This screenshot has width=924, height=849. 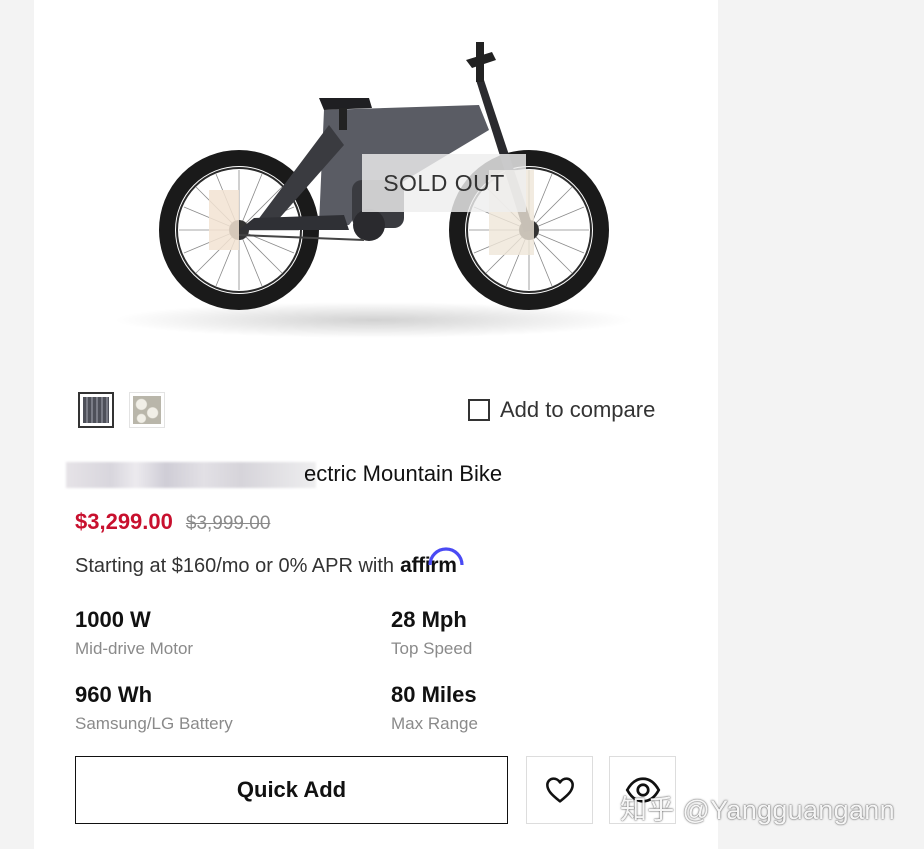 What do you see at coordinates (434, 694) in the screenshot?
I see `spec-value: 80 Miles` at bounding box center [434, 694].